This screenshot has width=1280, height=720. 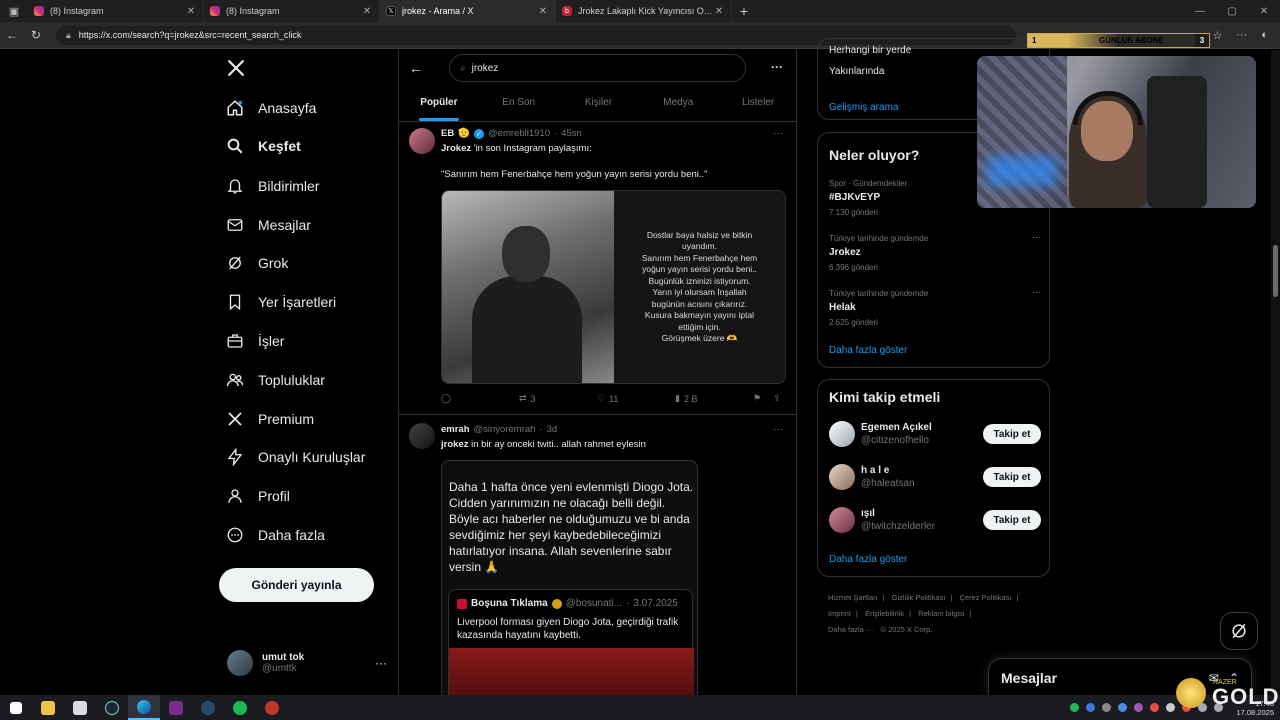 I want to click on footer-link: Imprint, so click(x=839, y=613).